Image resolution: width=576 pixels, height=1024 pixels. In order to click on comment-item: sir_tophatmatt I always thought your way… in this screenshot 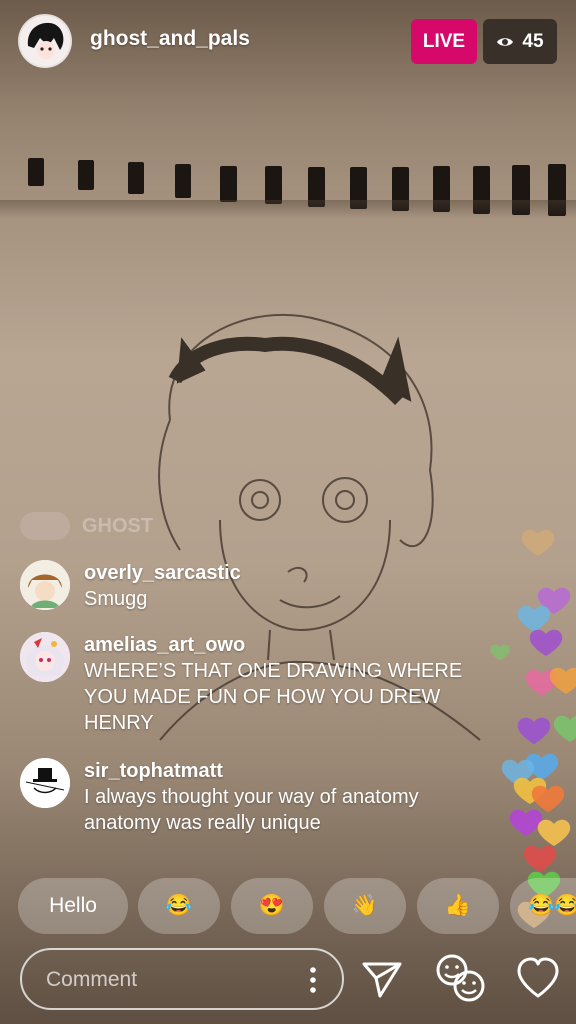, I will do `click(250, 797)`.